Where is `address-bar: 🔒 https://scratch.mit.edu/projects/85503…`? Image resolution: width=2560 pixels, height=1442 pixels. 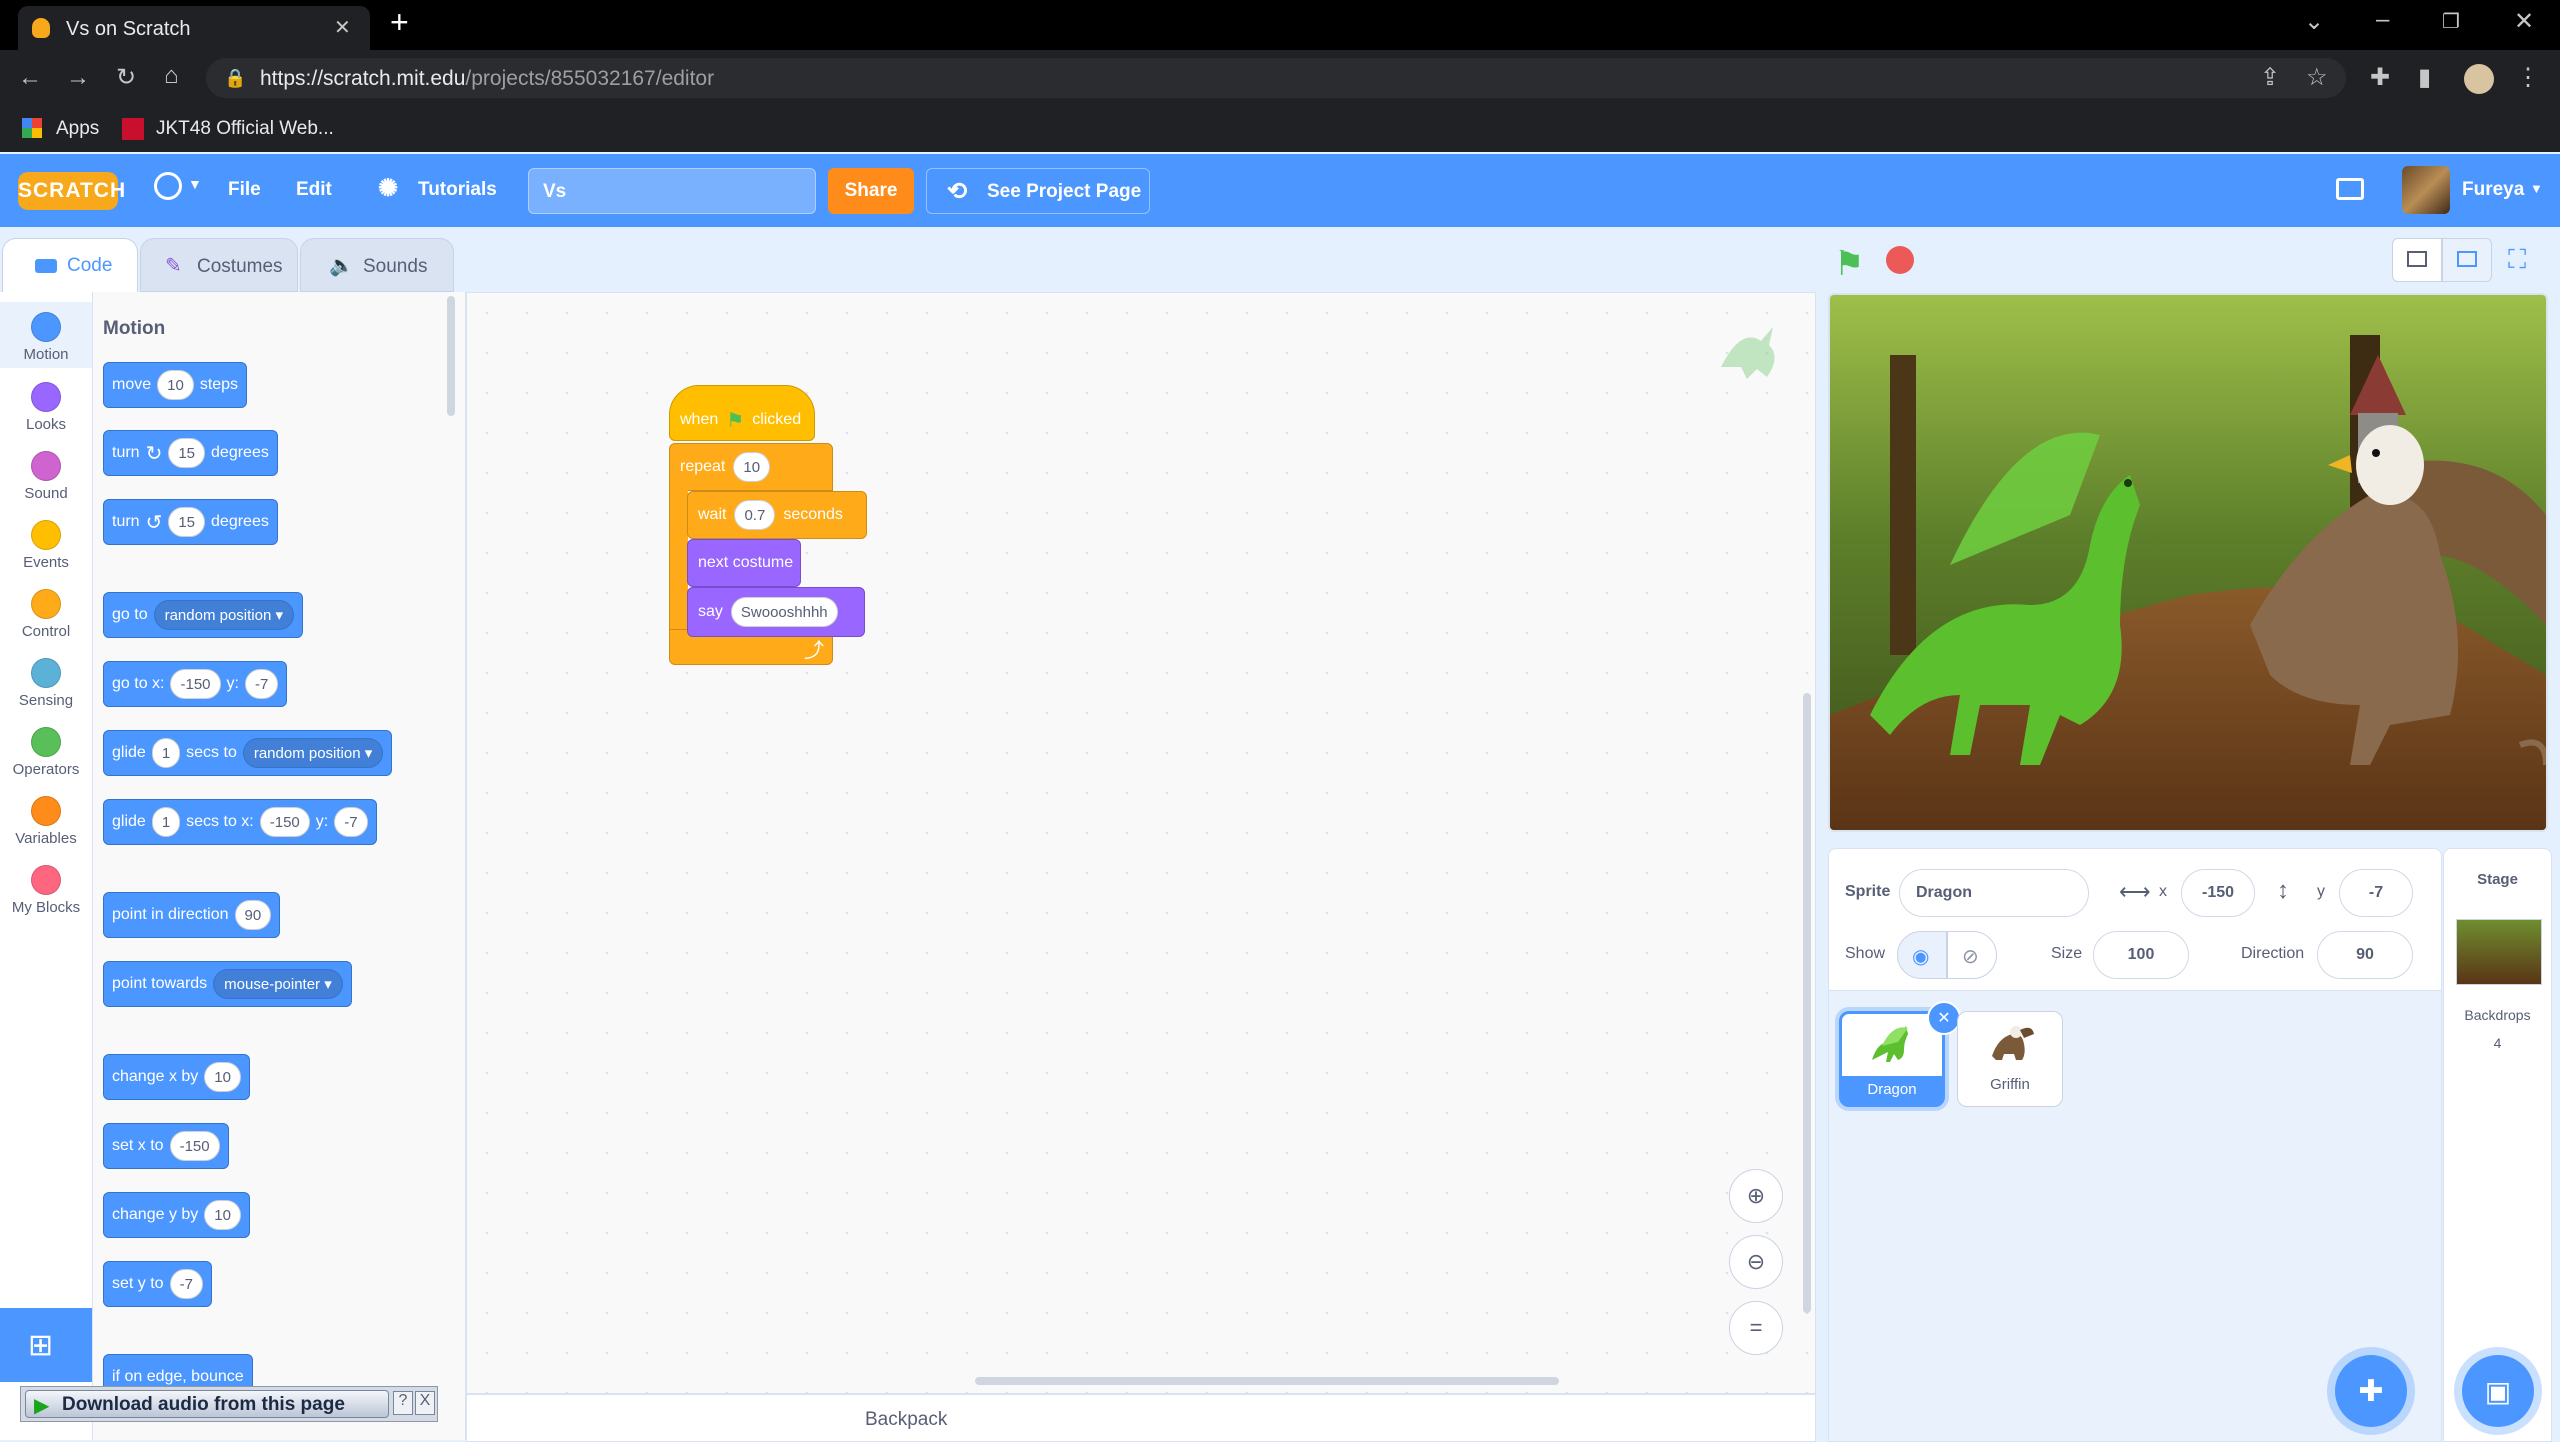 address-bar: 🔒 https://scratch.mit.edu/projects/85503… is located at coordinates (1276, 78).